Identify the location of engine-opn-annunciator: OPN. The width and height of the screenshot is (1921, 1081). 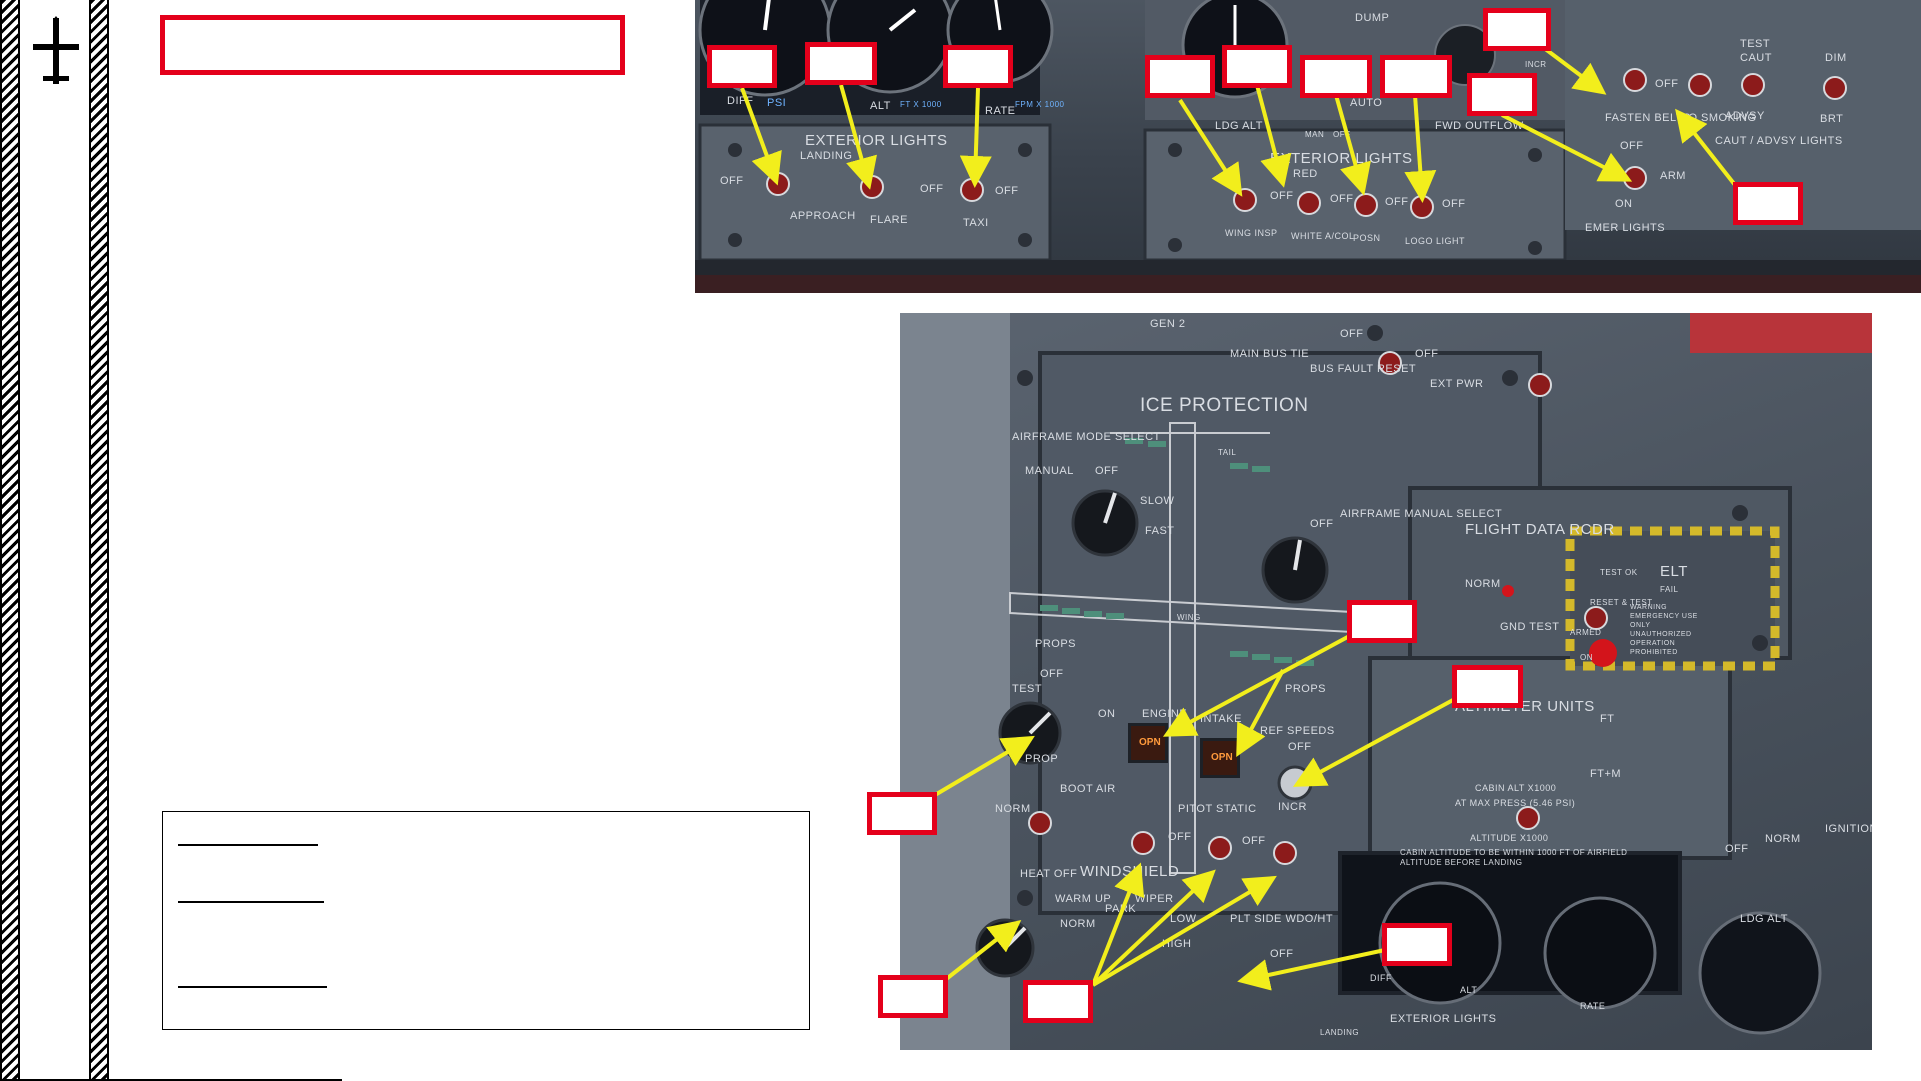
(1148, 743).